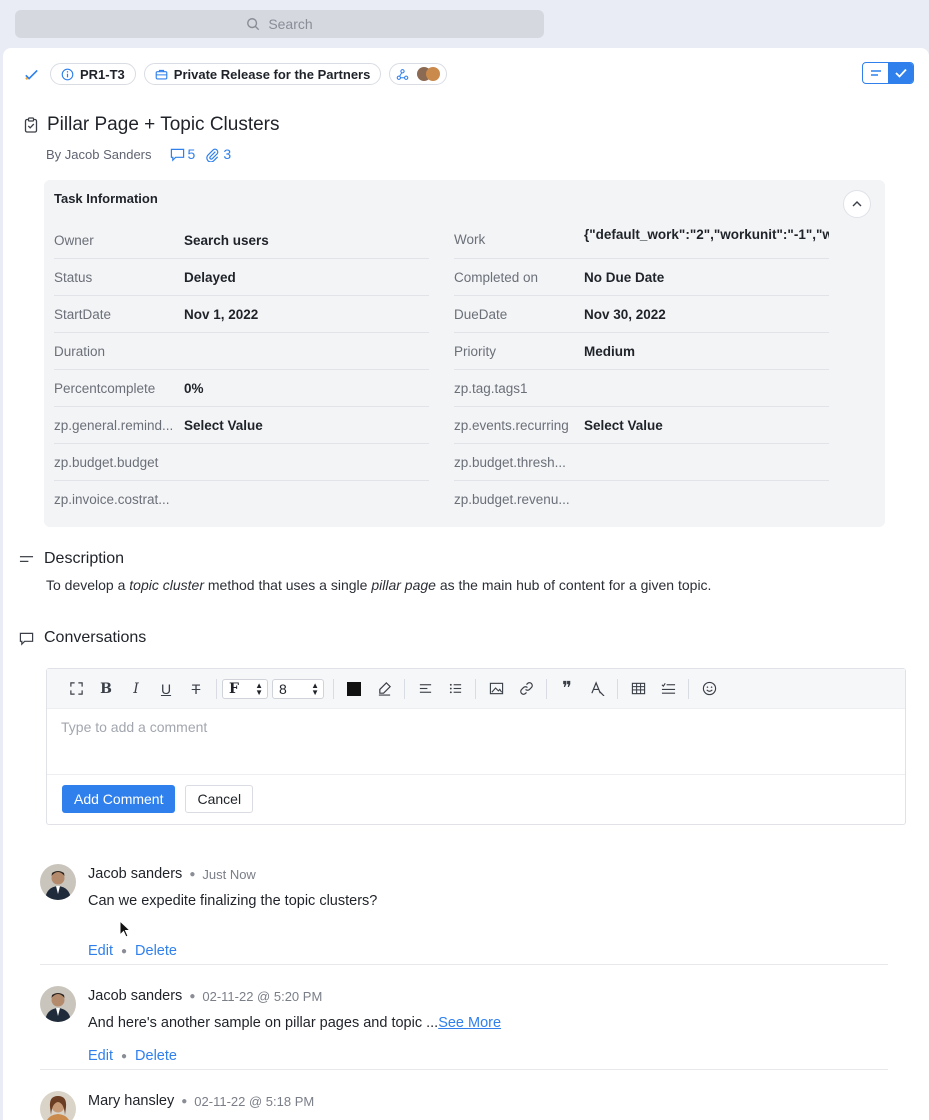 The image size is (929, 1120). Describe the element at coordinates (163, 125) in the screenshot. I see `task-title: Pillar Page + Topic Clusters` at that location.